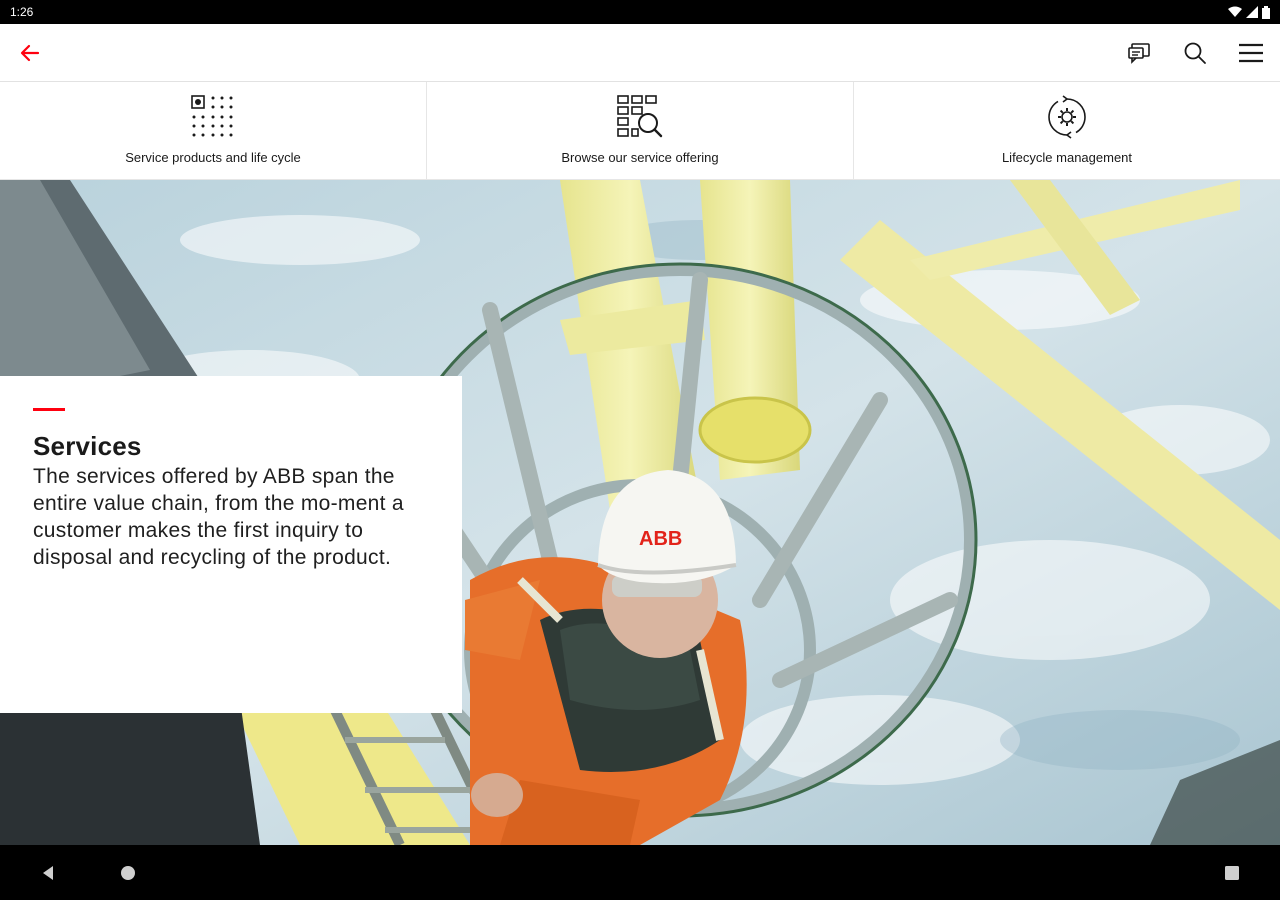 The height and width of the screenshot is (900, 1280). I want to click on feedback-button, so click(1139, 53).